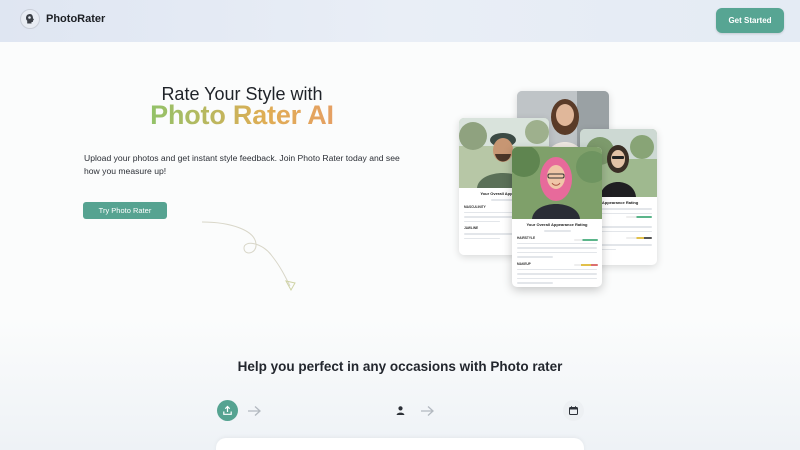 The image size is (800, 450). I want to click on user-icon, so click(400, 410).